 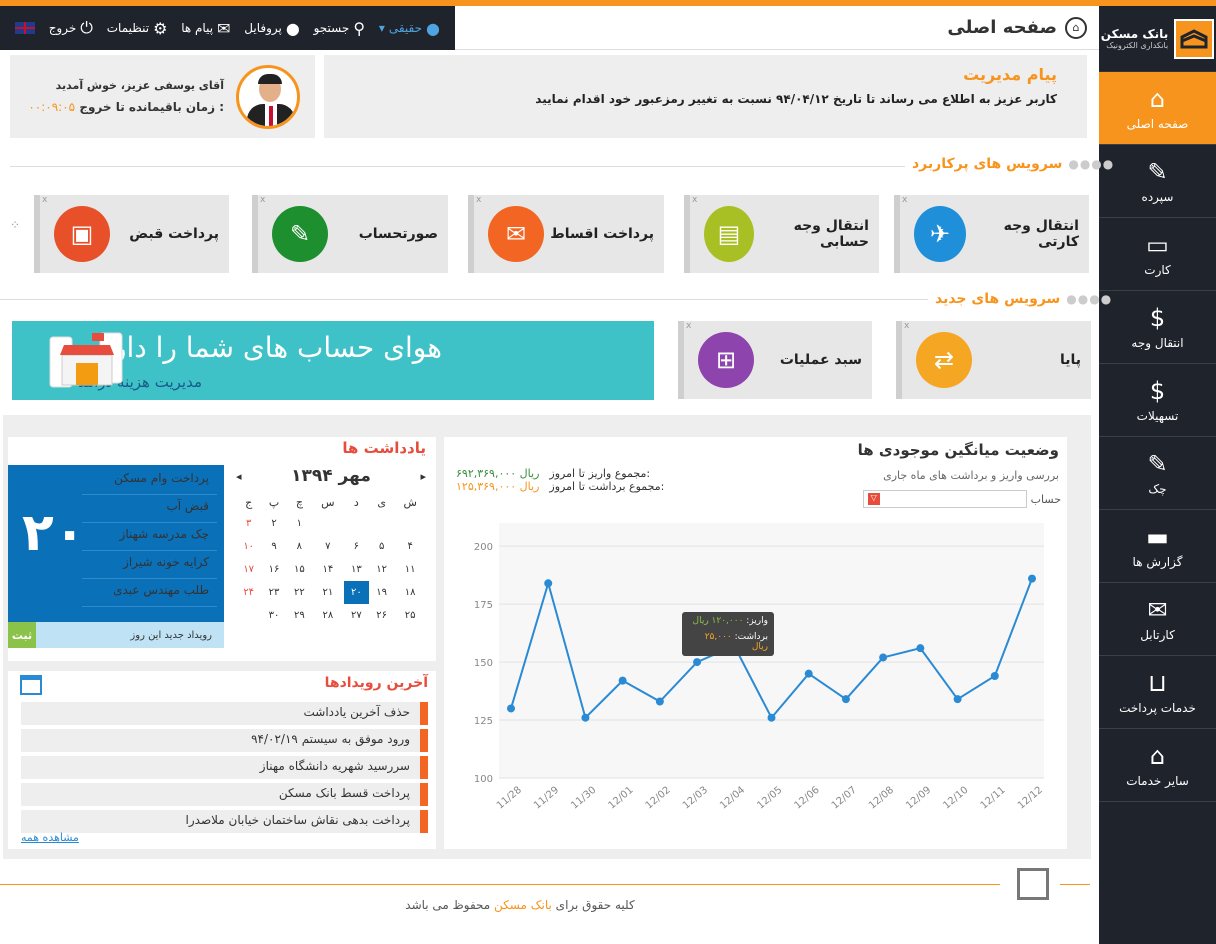 I want to click on home-icon: ⌂, so click(x=1076, y=27).